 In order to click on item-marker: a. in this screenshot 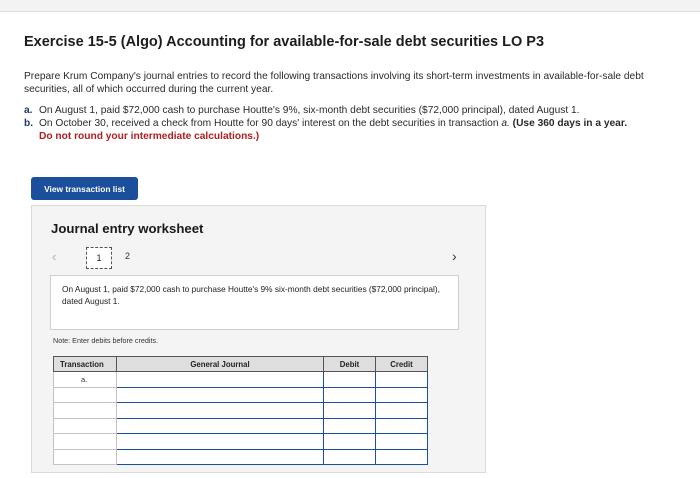, I will do `click(28, 110)`.